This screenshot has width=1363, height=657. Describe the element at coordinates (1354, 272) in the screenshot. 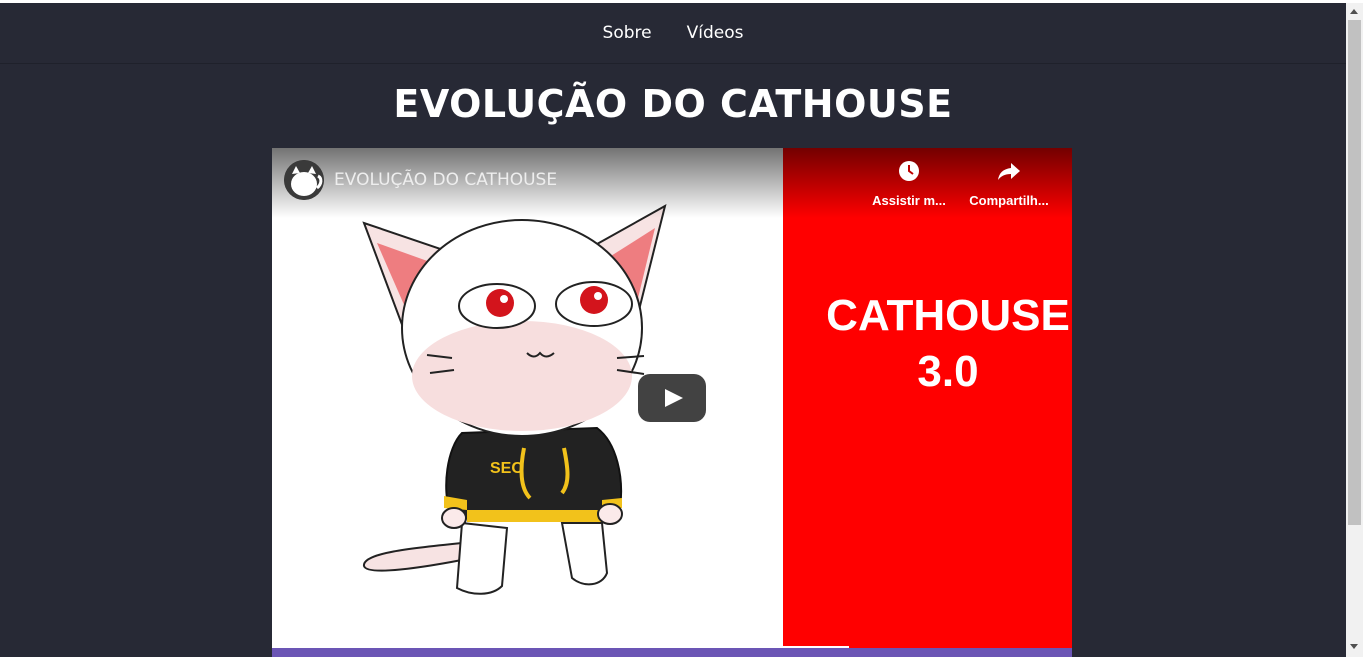

I see `scrollbar-thumb` at that location.